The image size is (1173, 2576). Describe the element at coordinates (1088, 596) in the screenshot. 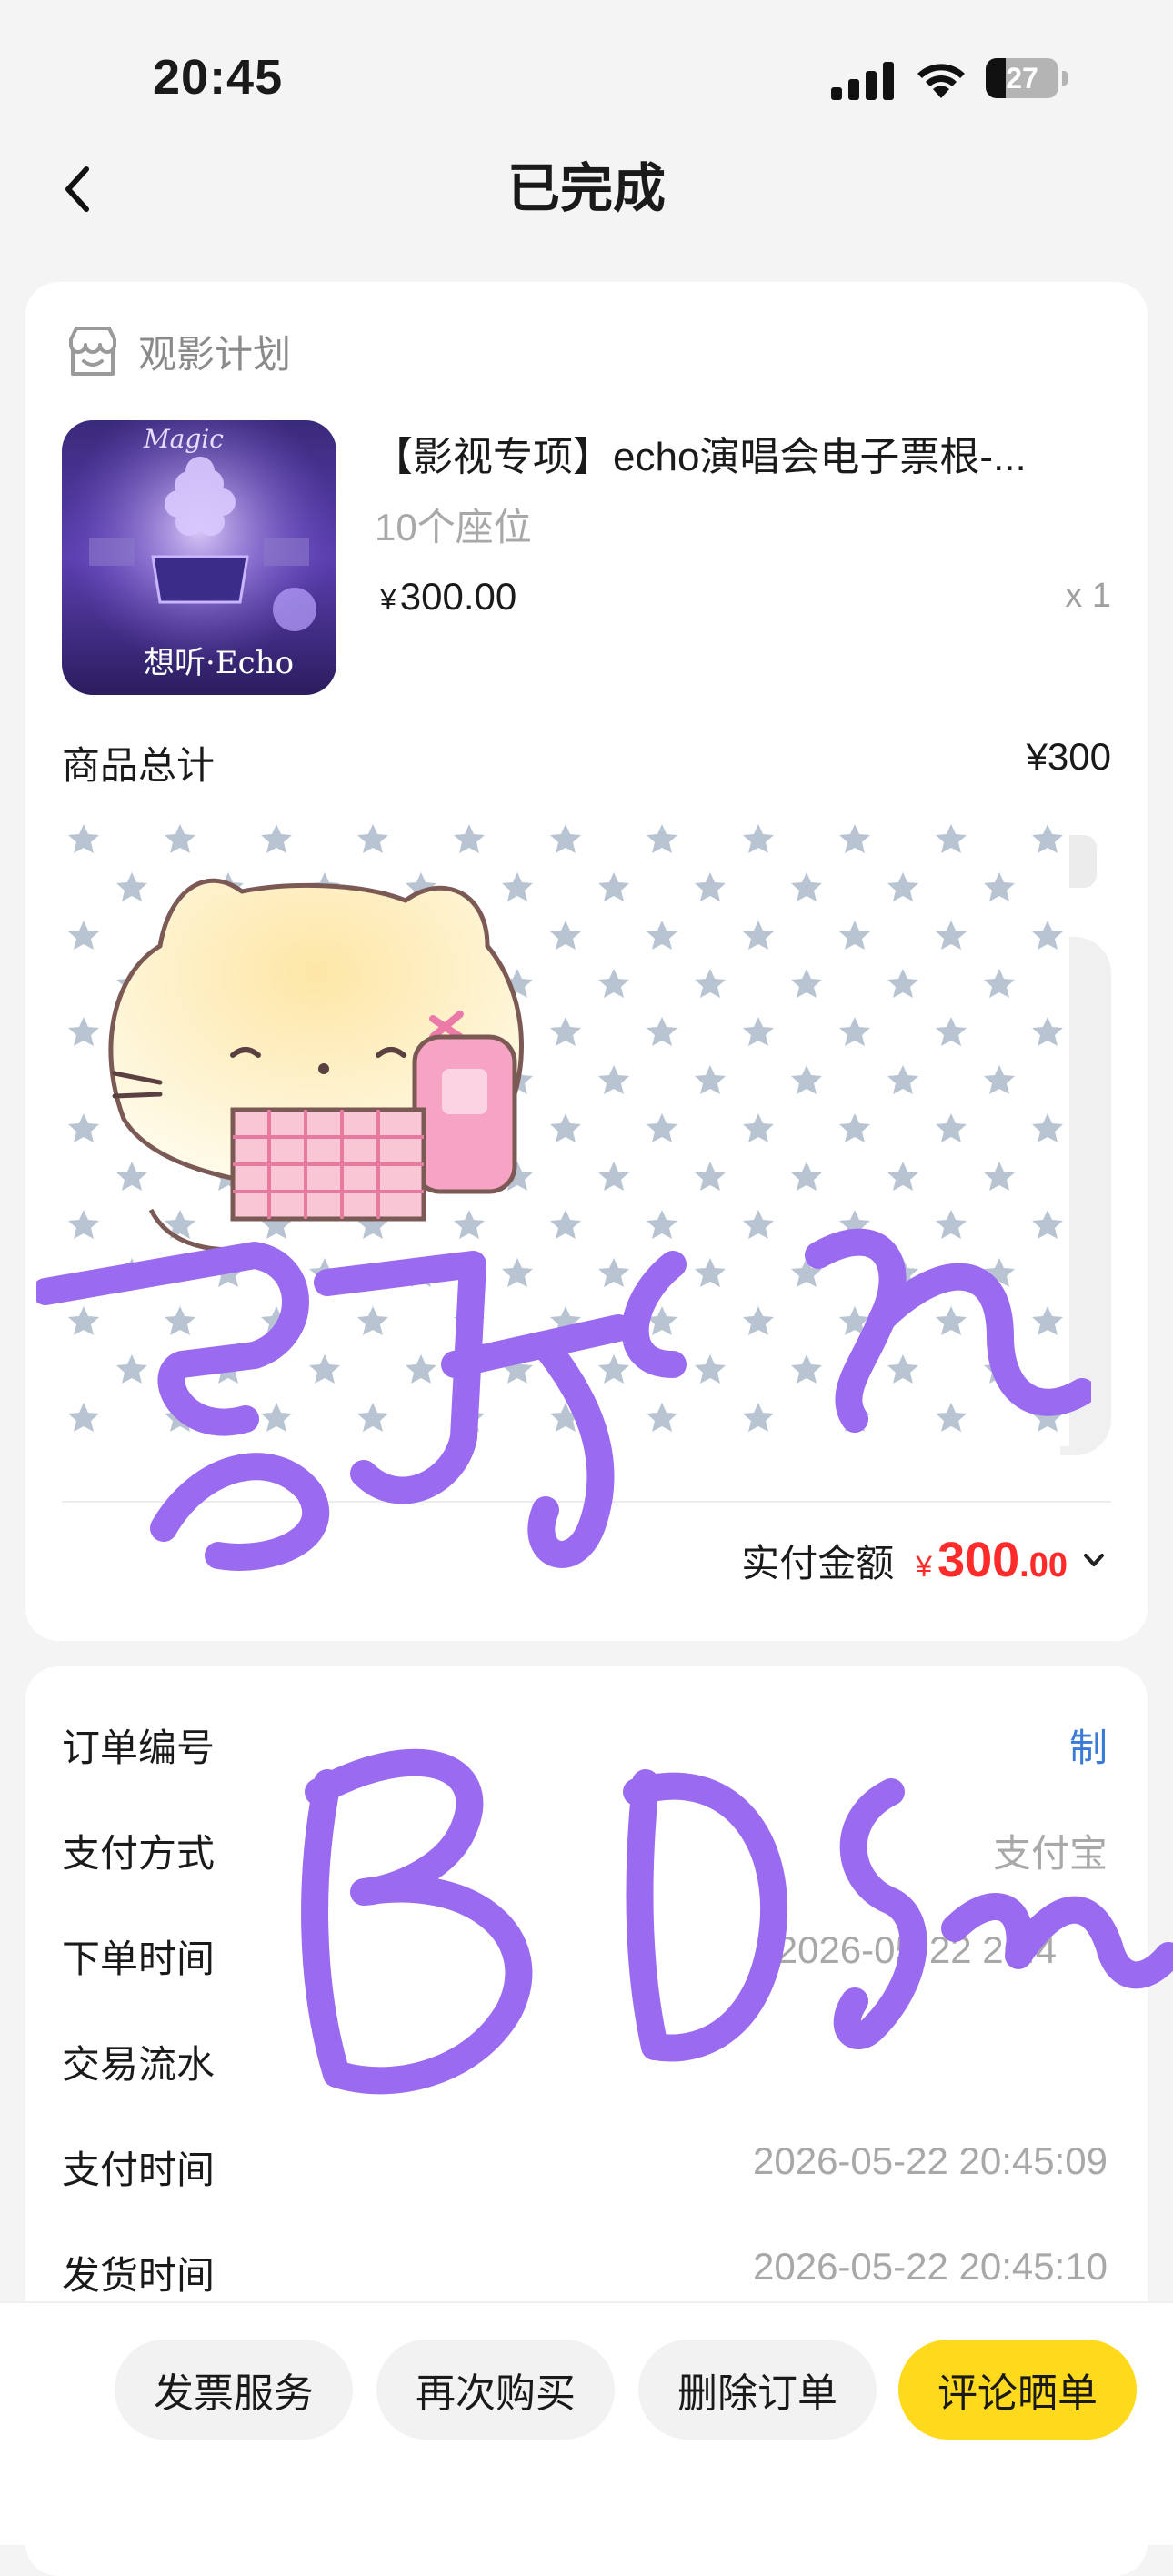

I see `product-quantity: x 1` at that location.